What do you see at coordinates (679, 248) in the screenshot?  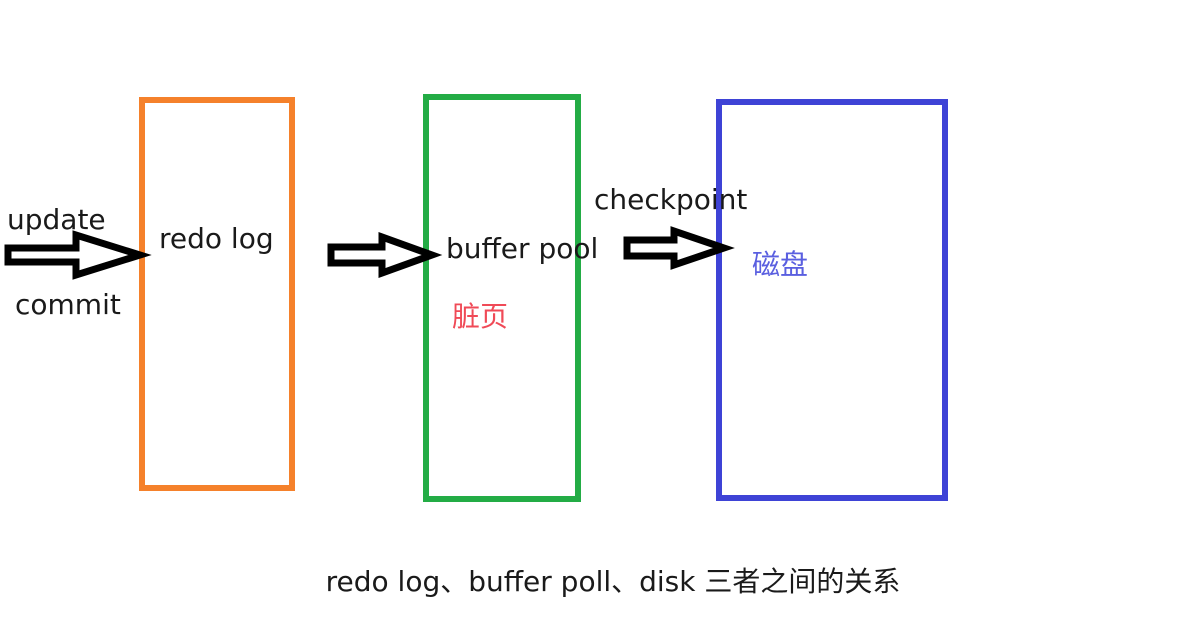 I see `checkpoint-arrow-icon` at bounding box center [679, 248].